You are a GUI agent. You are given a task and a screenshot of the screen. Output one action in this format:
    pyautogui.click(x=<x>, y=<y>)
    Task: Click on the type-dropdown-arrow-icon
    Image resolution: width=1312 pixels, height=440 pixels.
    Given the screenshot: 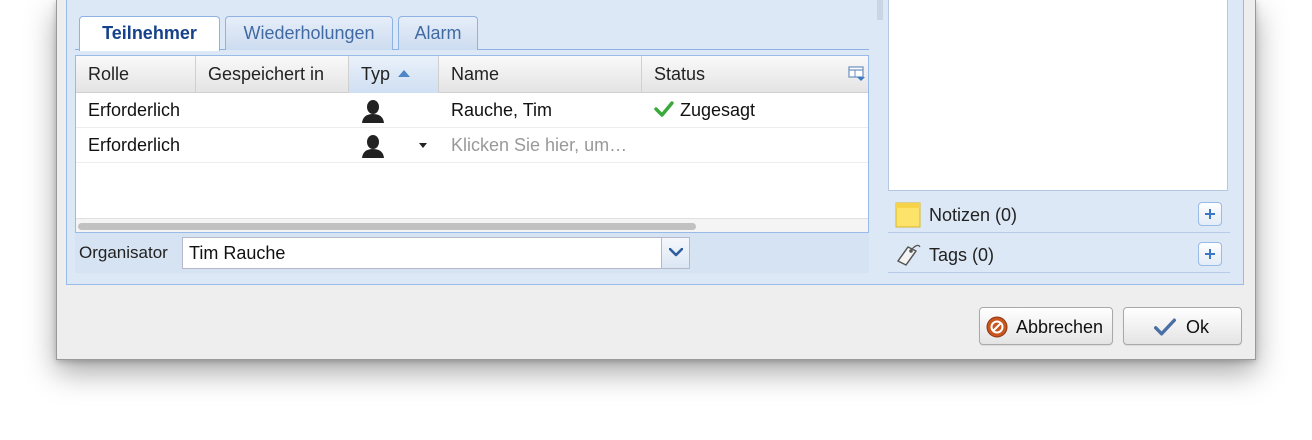 What is the action you would take?
    pyautogui.click(x=423, y=145)
    